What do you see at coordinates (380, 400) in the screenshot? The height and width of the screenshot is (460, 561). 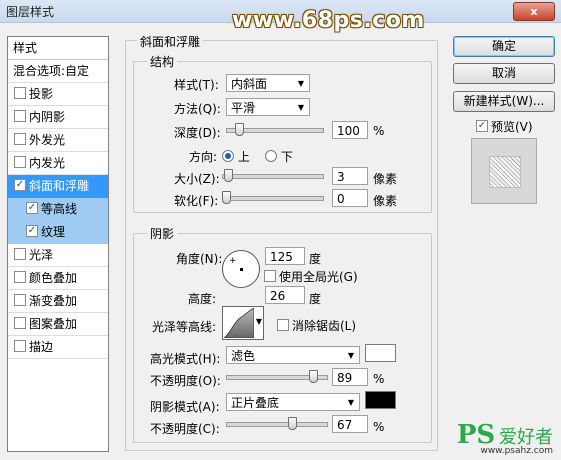 I see `shadow-color-swatch` at bounding box center [380, 400].